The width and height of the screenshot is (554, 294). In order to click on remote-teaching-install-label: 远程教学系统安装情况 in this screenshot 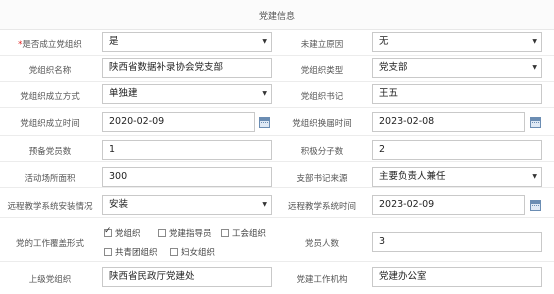, I will do `click(50, 207)`.